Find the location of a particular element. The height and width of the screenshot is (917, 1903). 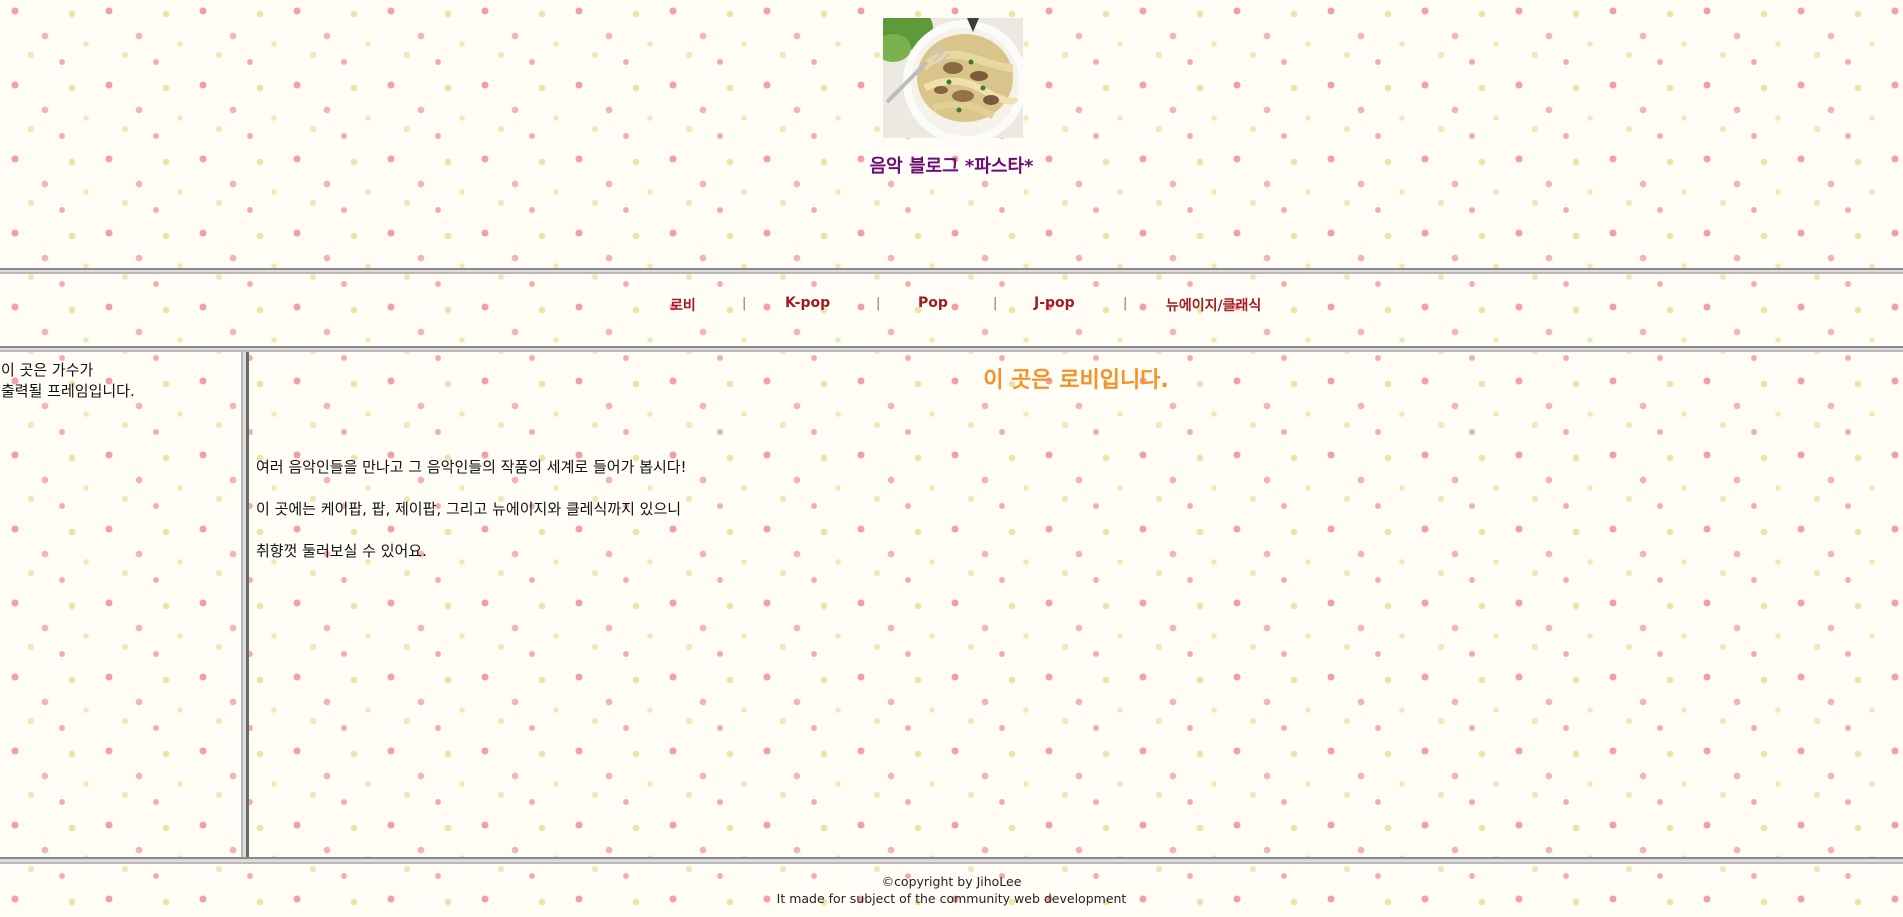

nav-link-jpop: J-pop is located at coordinates (1054, 303).